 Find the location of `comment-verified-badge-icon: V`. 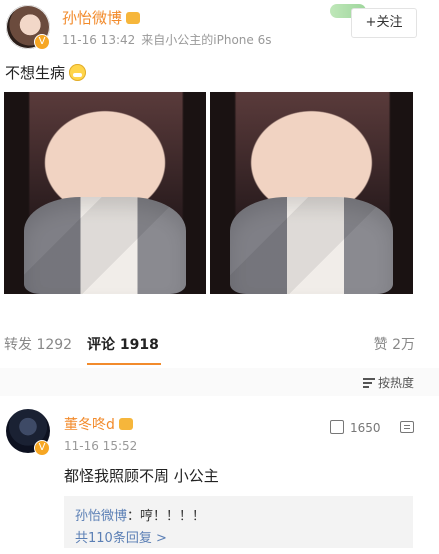

comment-verified-badge-icon: V is located at coordinates (42, 448).